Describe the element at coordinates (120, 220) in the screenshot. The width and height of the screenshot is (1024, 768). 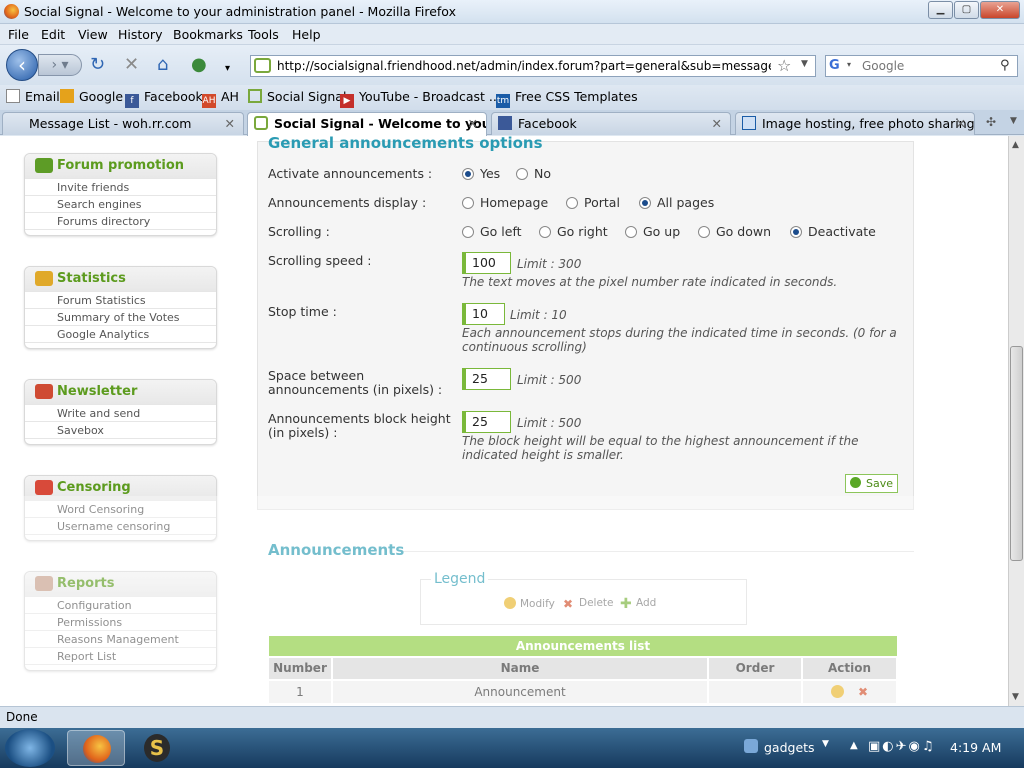
I see `sidebar-item: Forums directory` at that location.